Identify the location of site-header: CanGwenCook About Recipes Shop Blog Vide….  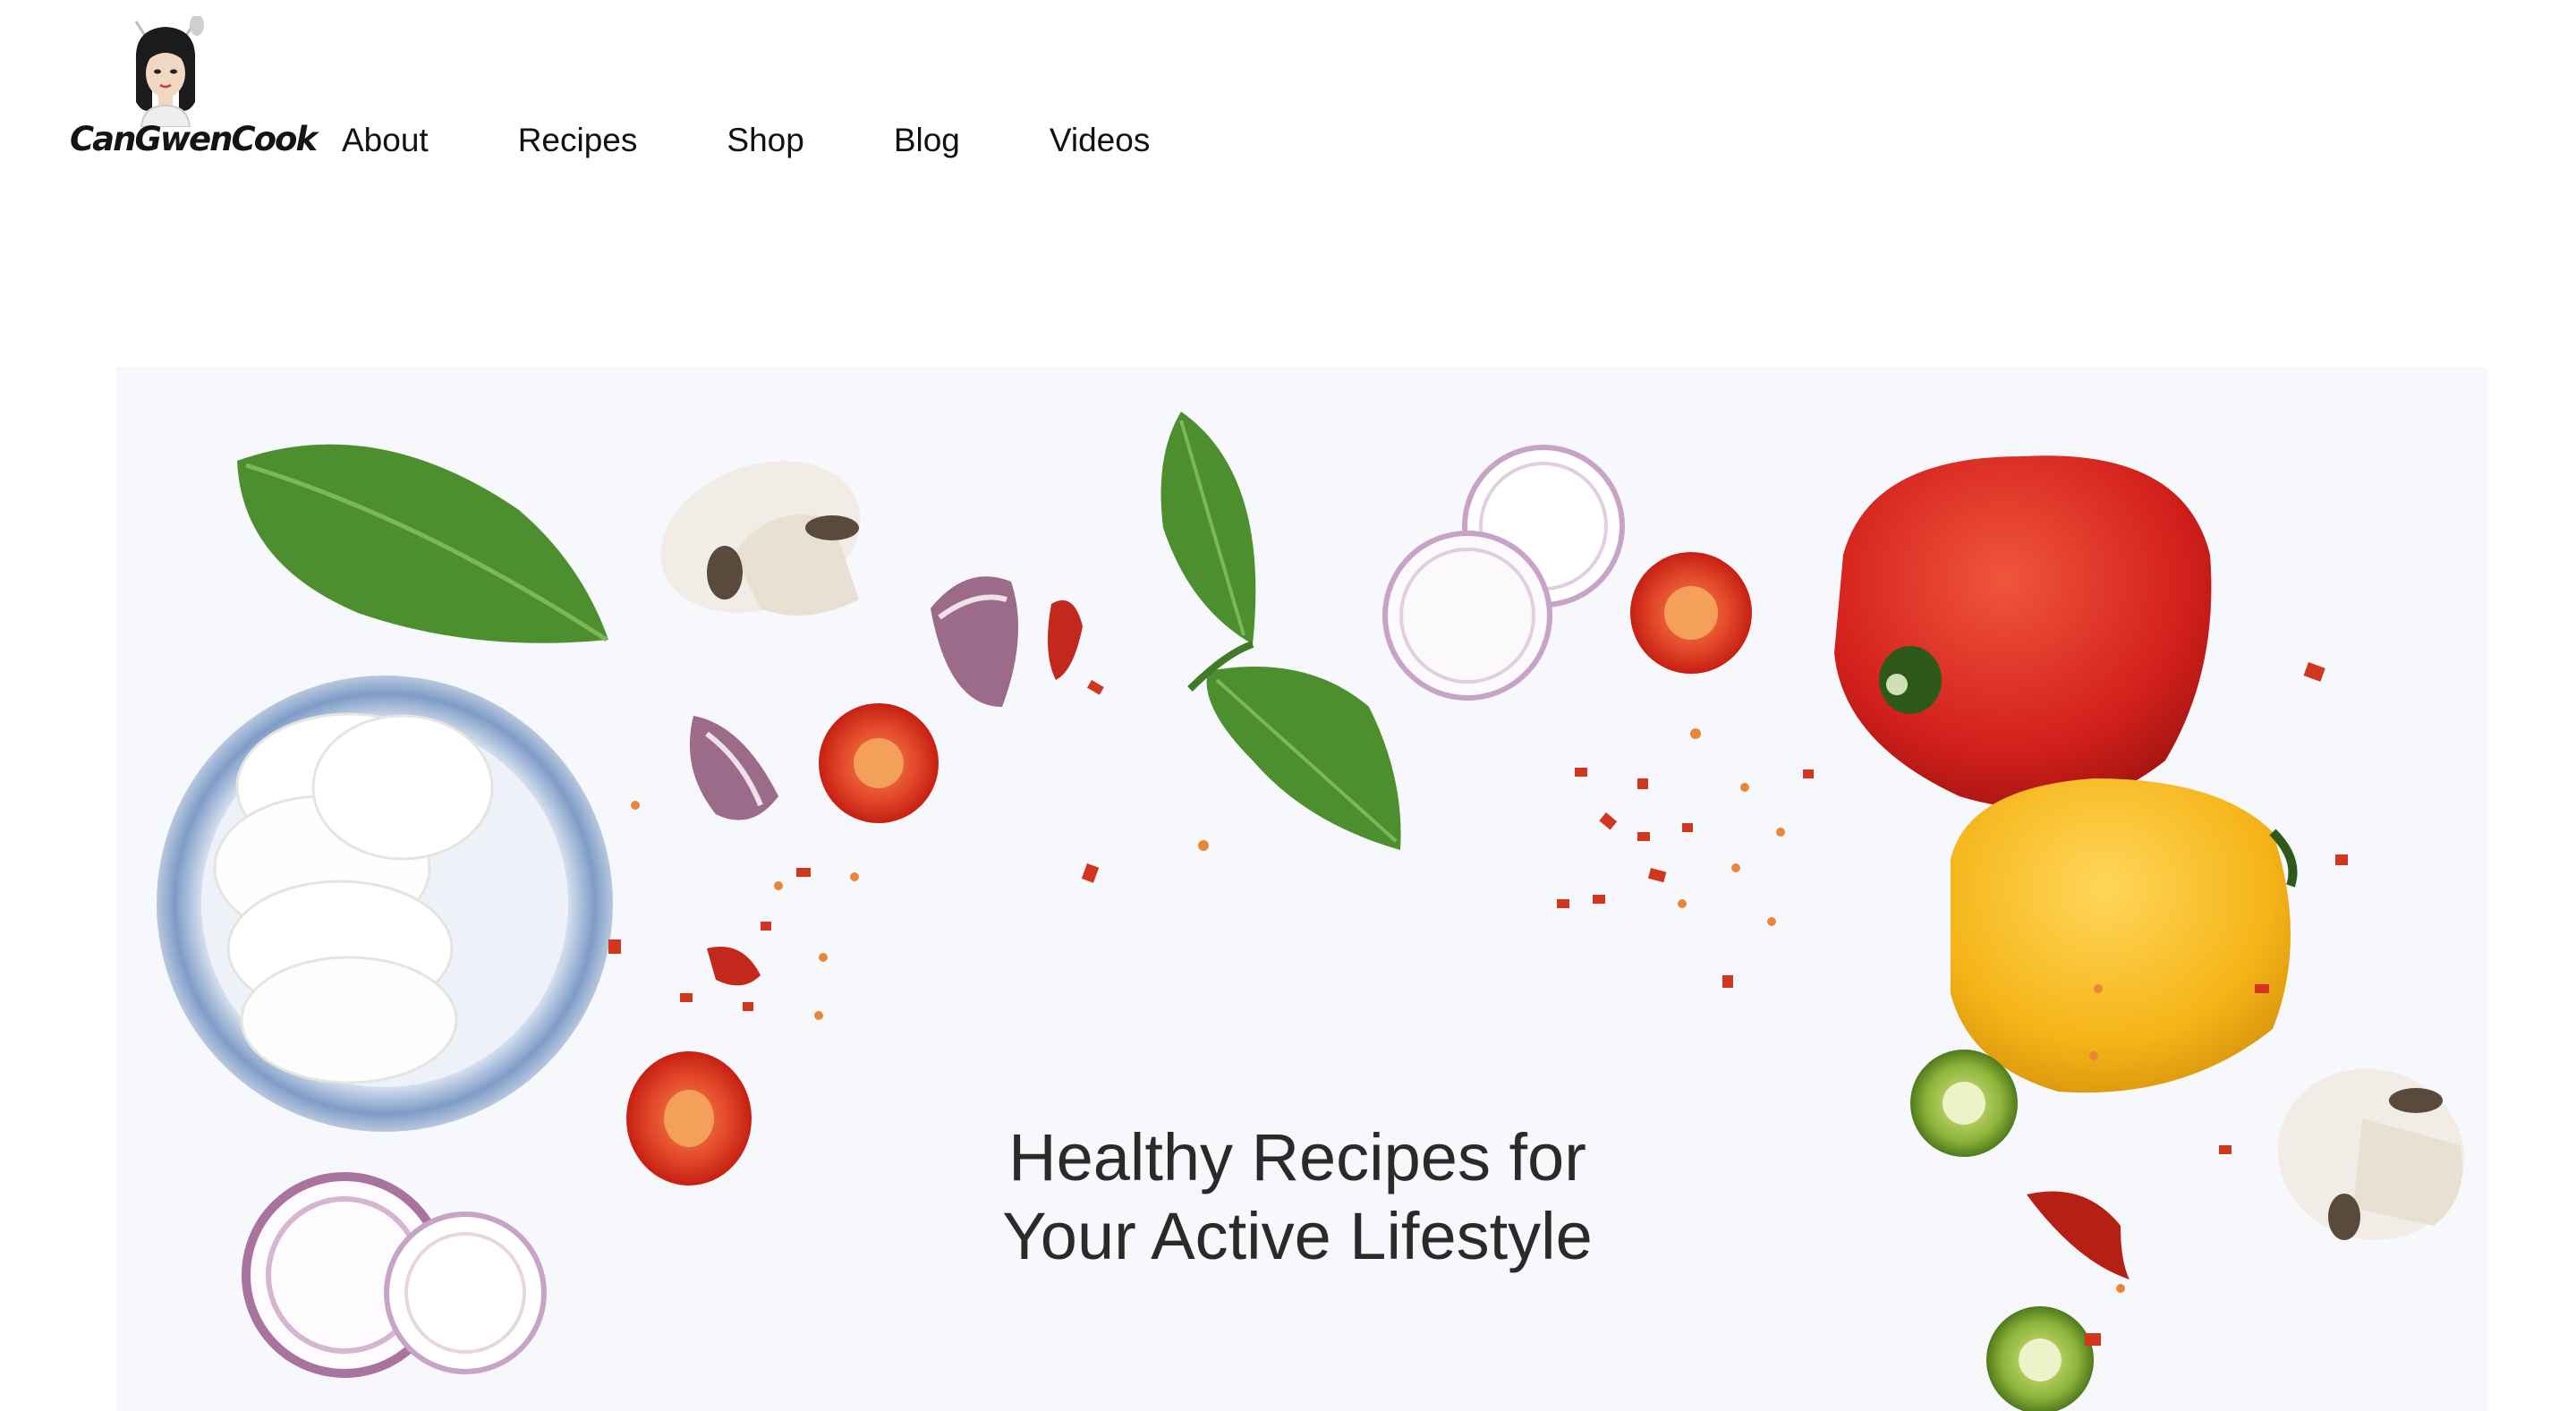
(1288, 103).